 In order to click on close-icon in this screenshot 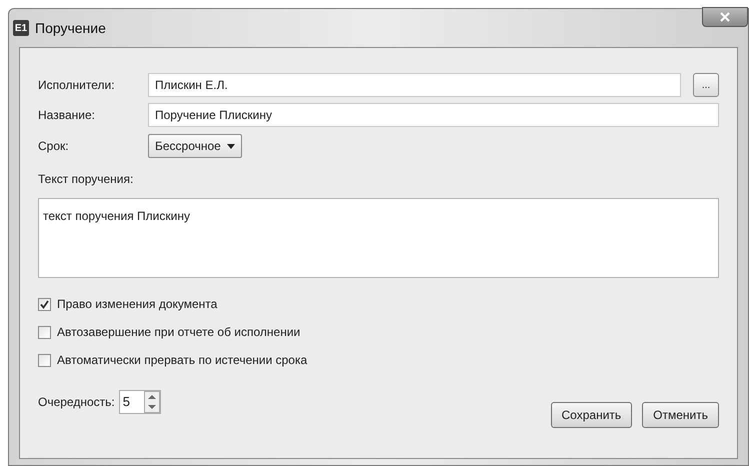, I will do `click(725, 17)`.